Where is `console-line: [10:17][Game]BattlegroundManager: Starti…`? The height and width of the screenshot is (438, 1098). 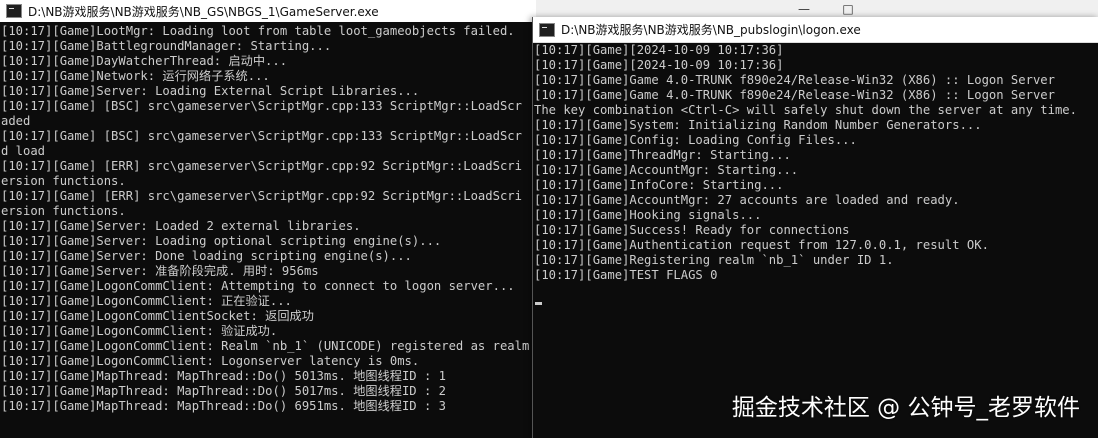 console-line: [10:17][Game]BattlegroundManager: Starti… is located at coordinates (166, 46).